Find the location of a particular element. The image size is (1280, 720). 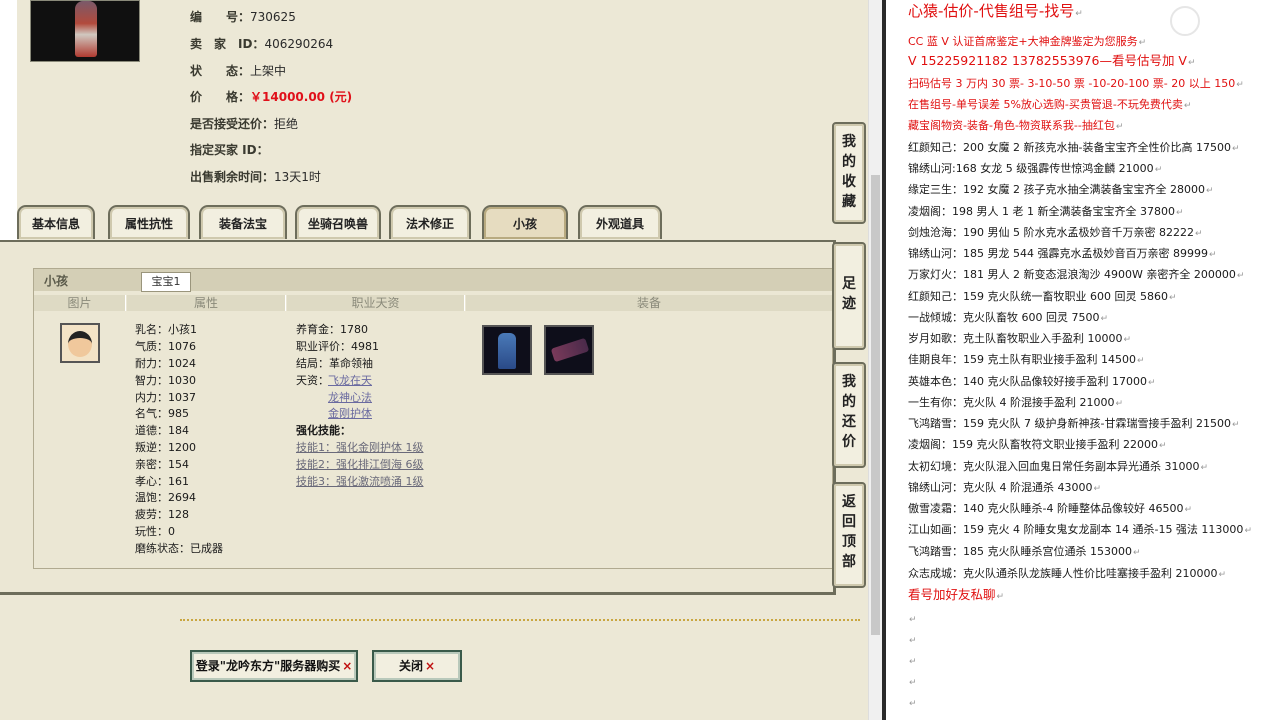

bargain-value: 拒绝 is located at coordinates (286, 124).